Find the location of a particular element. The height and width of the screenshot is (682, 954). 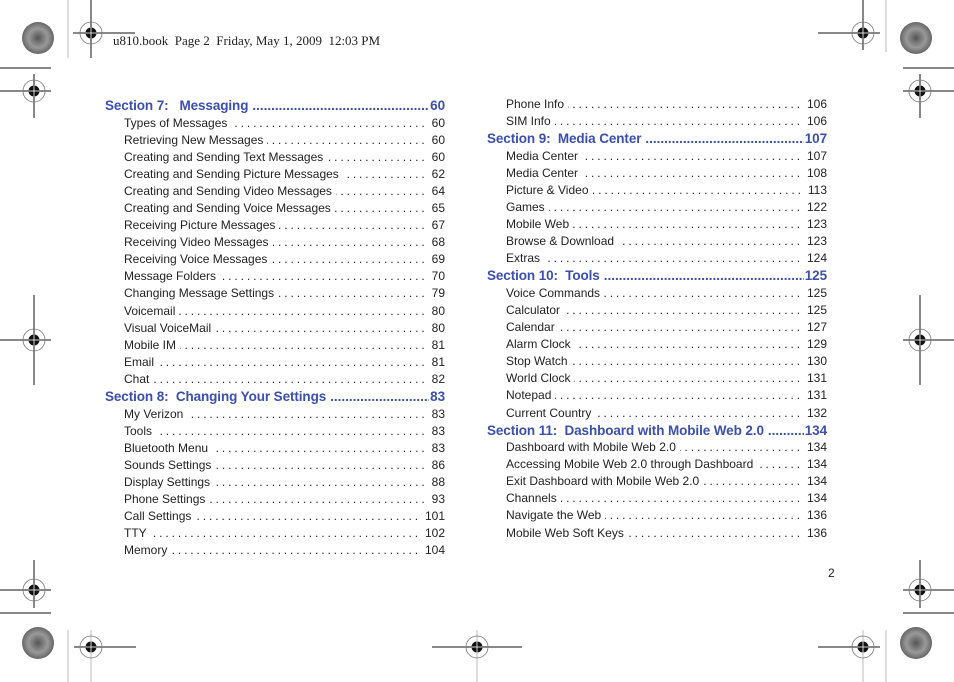

toc-entry: World Clock 131 is located at coordinates (657, 379).